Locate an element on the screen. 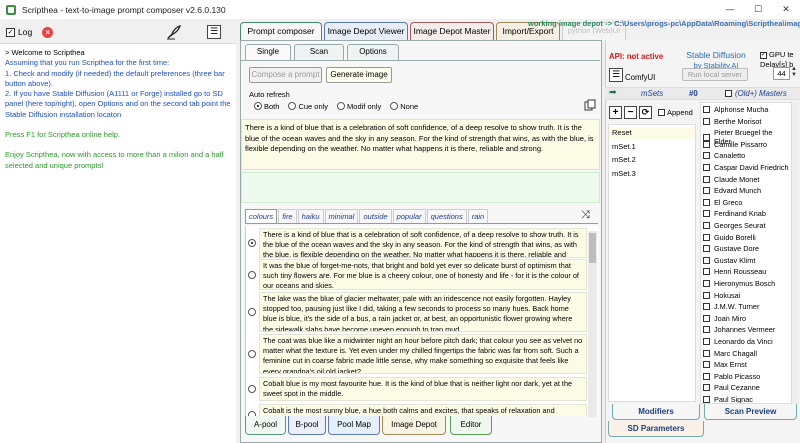 The image size is (800, 443). tab-image-depot-viewer: Image Depot Viewer is located at coordinates (366, 31).